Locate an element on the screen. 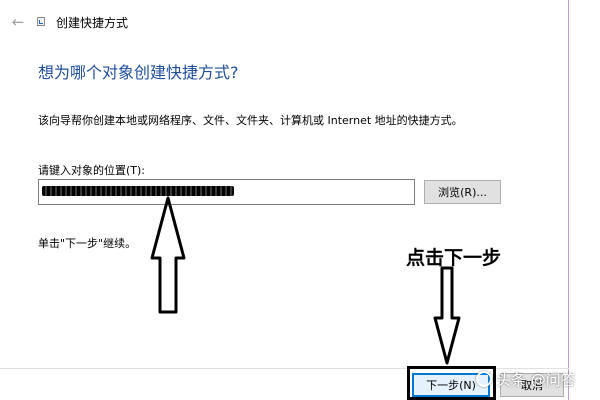  annotation-arrow-down-icon is located at coordinates (447, 315).